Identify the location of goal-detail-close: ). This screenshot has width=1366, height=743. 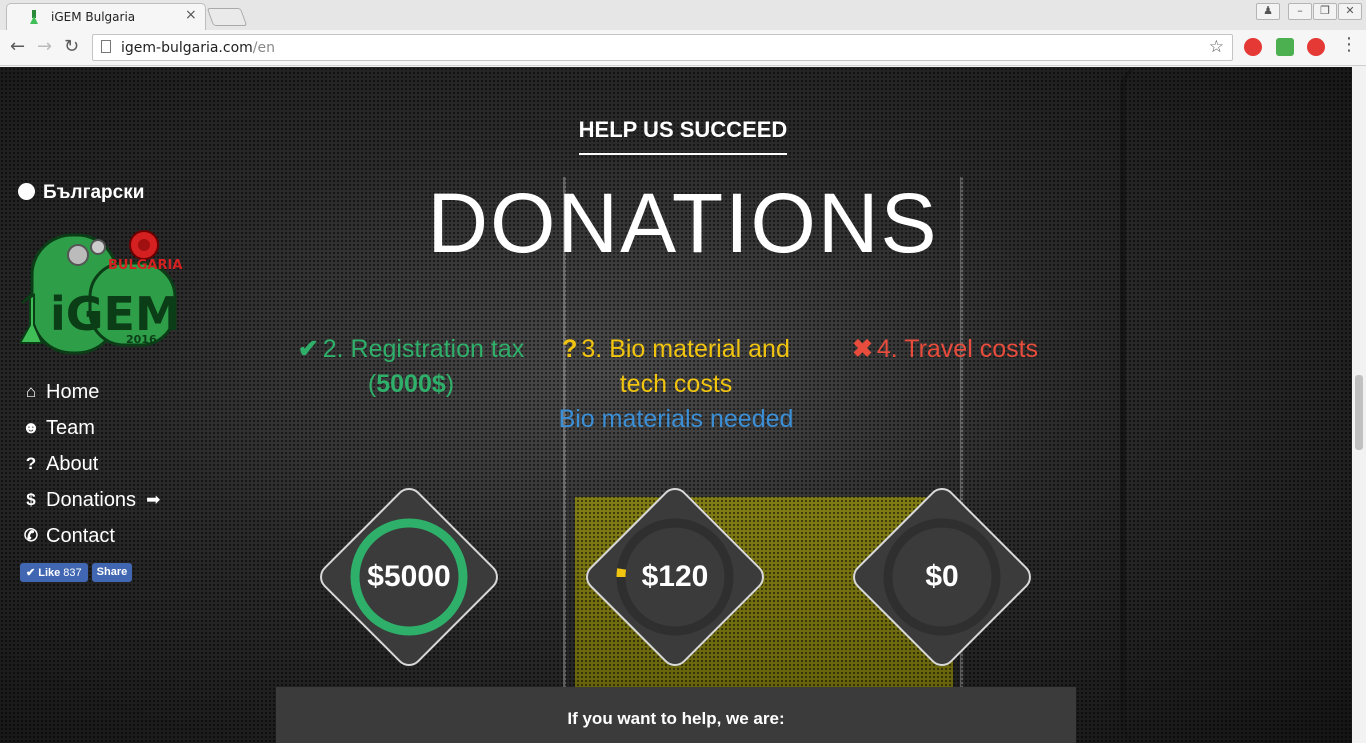
(450, 384).